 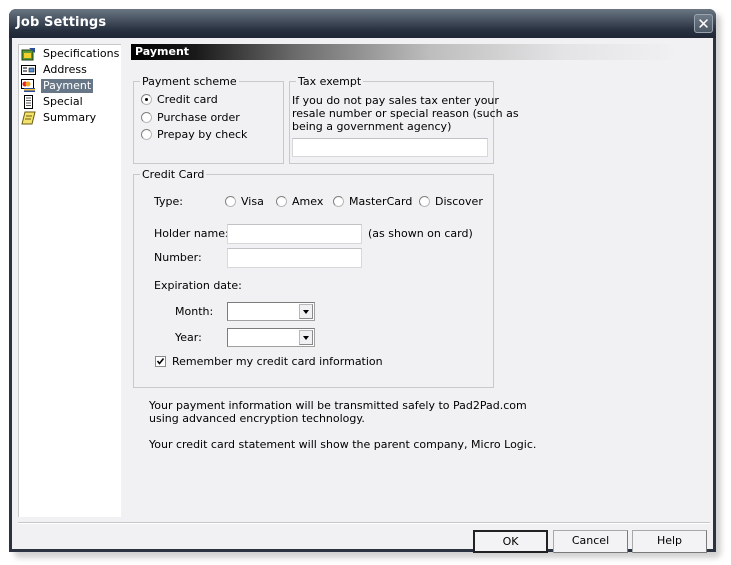 What do you see at coordinates (257, 418) in the screenshot?
I see `security-note-line-2: using advanced encryption technology.` at bounding box center [257, 418].